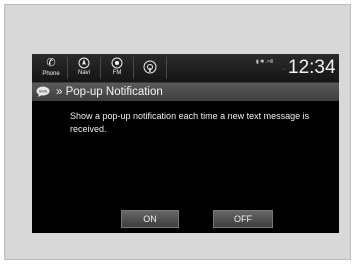 Image resolution: width=357 pixels, height=266 pixels. I want to click on phone-button: ✆ Phone, so click(51, 68).